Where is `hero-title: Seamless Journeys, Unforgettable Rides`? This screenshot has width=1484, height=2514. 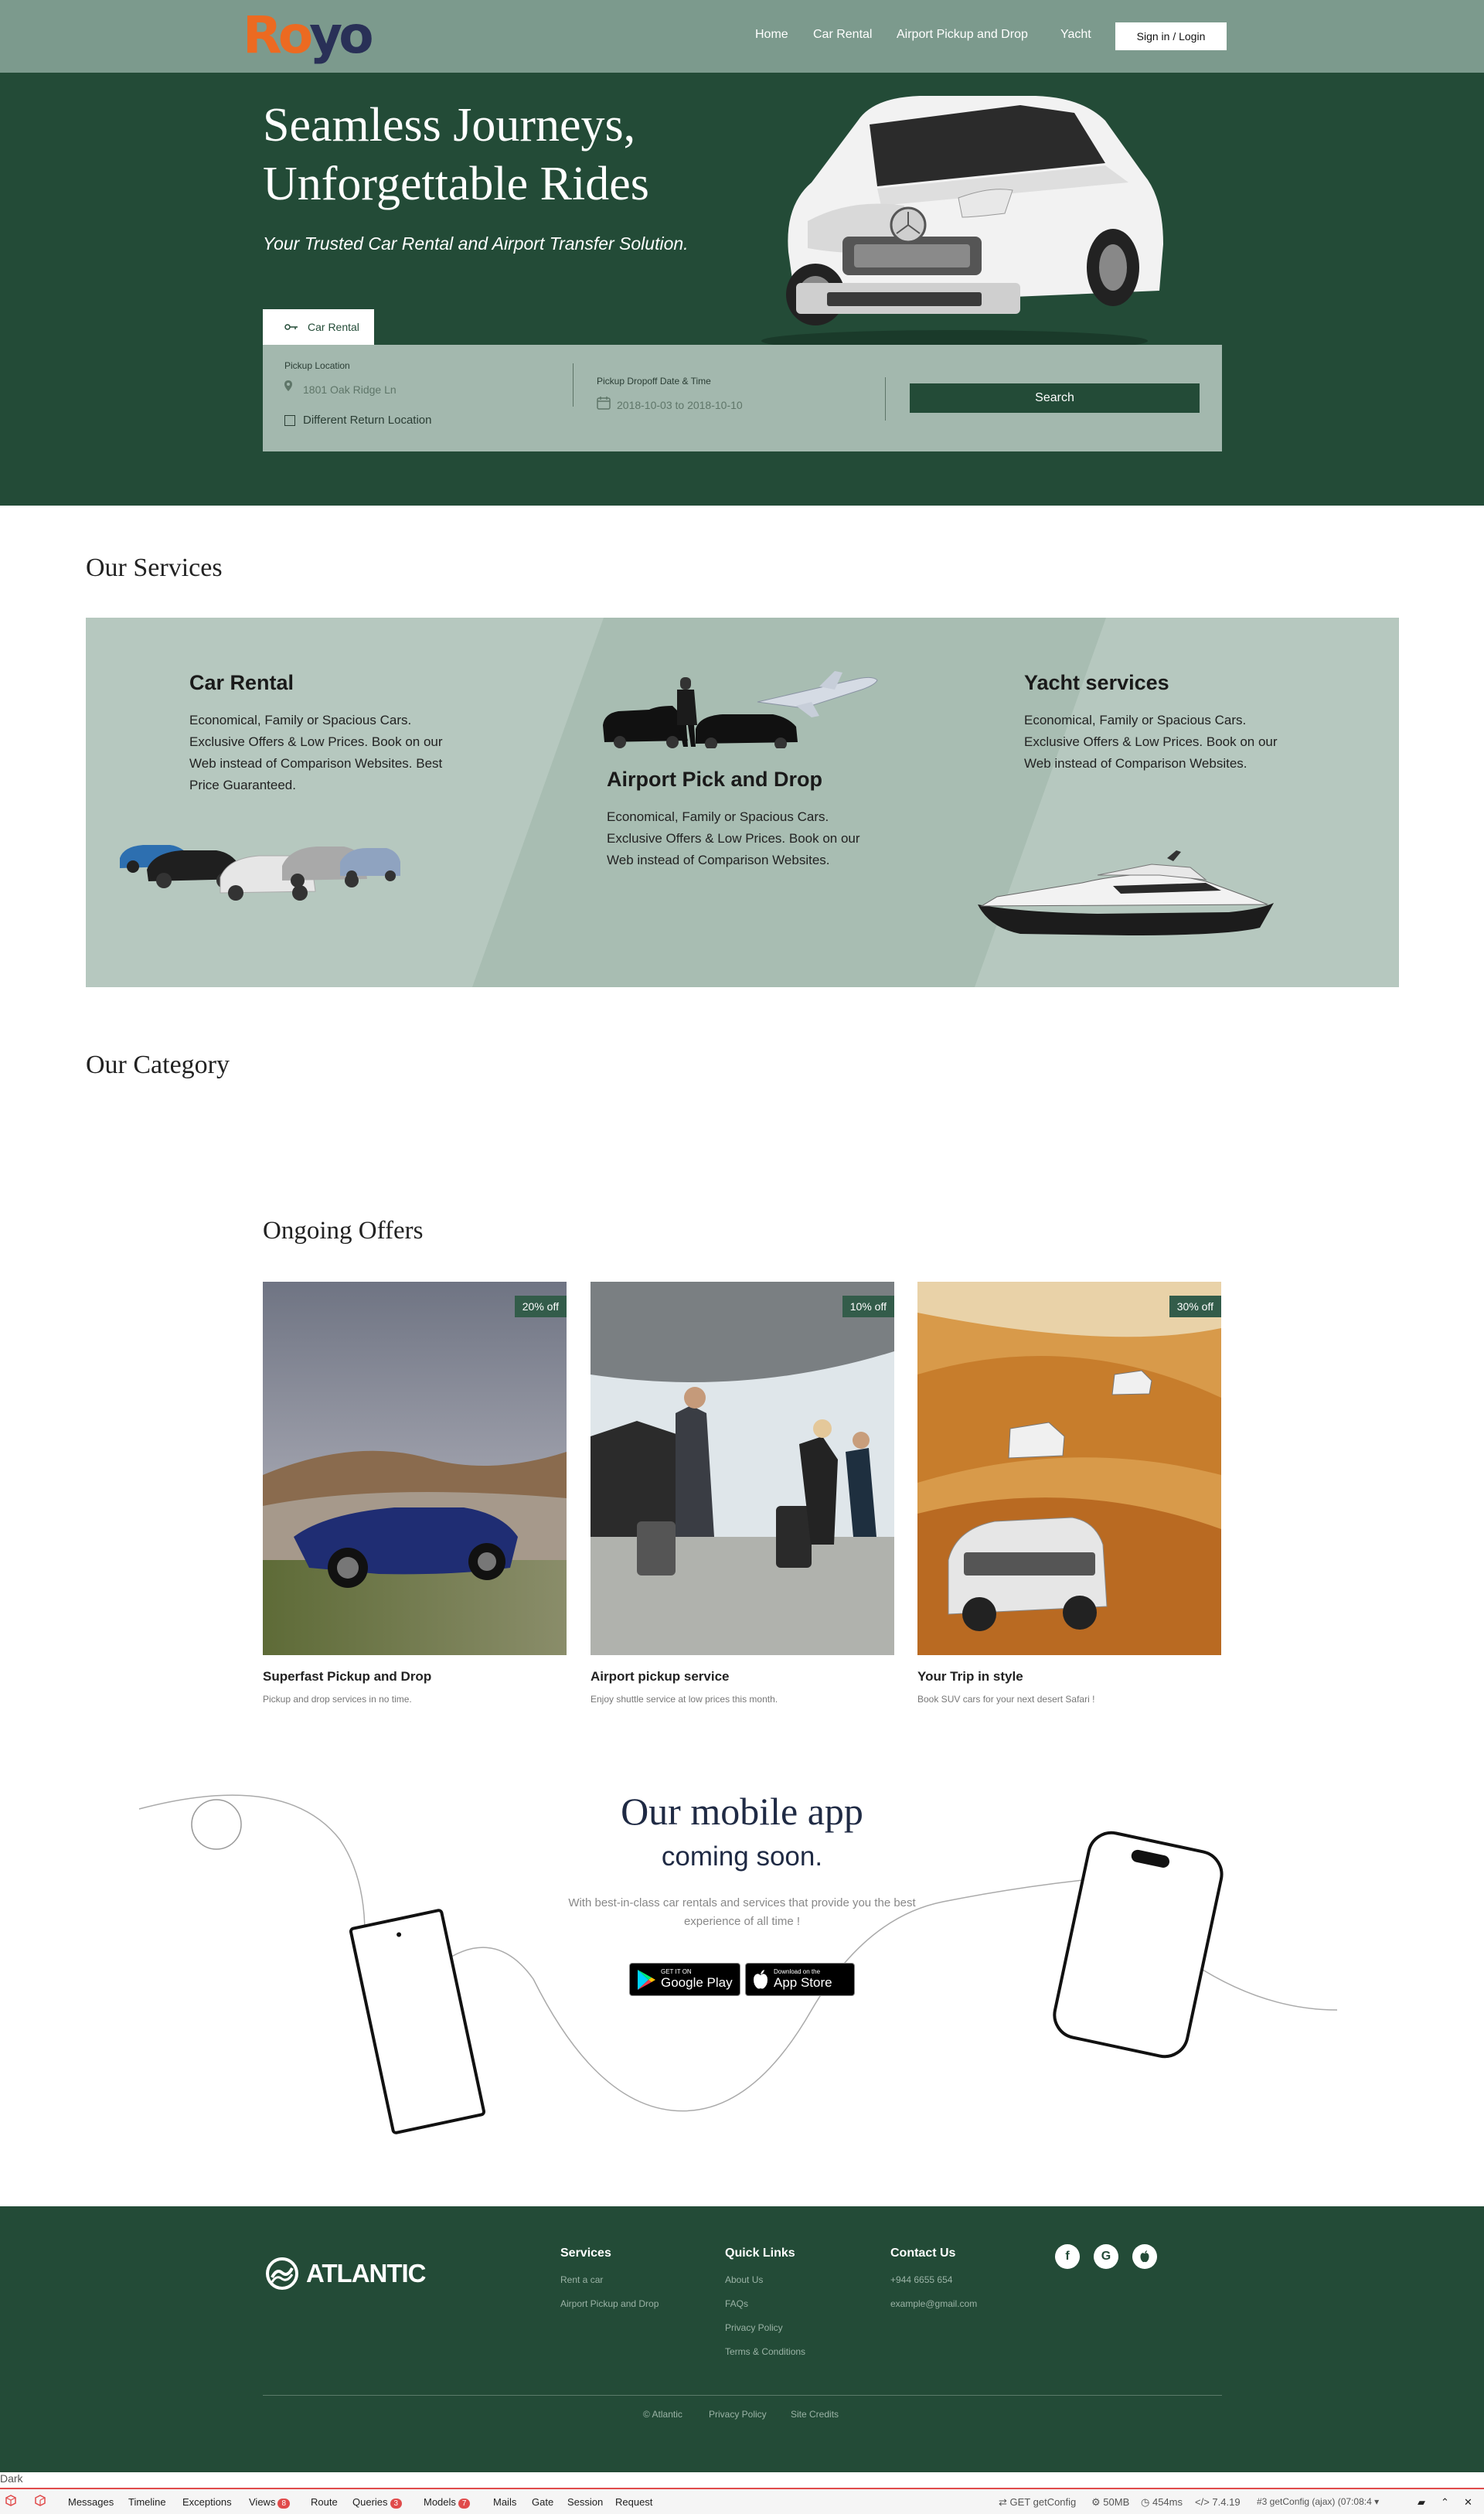 hero-title: Seamless Journeys, Unforgettable Rides is located at coordinates (456, 154).